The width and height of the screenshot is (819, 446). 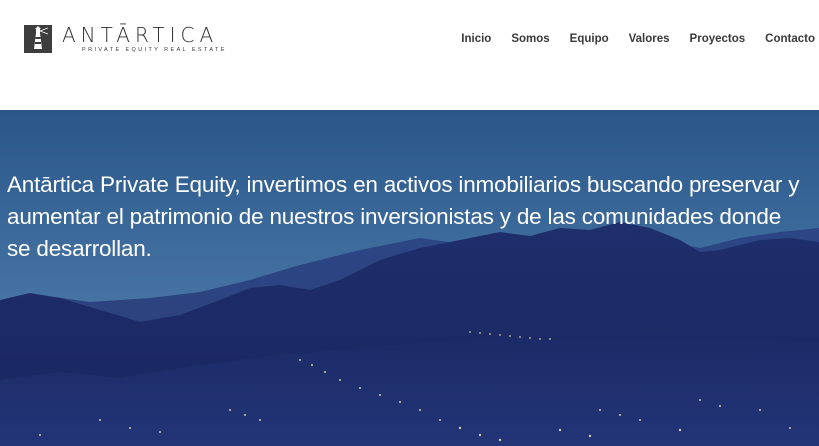 I want to click on nav-item-proyectos: Proyectos, so click(x=718, y=39).